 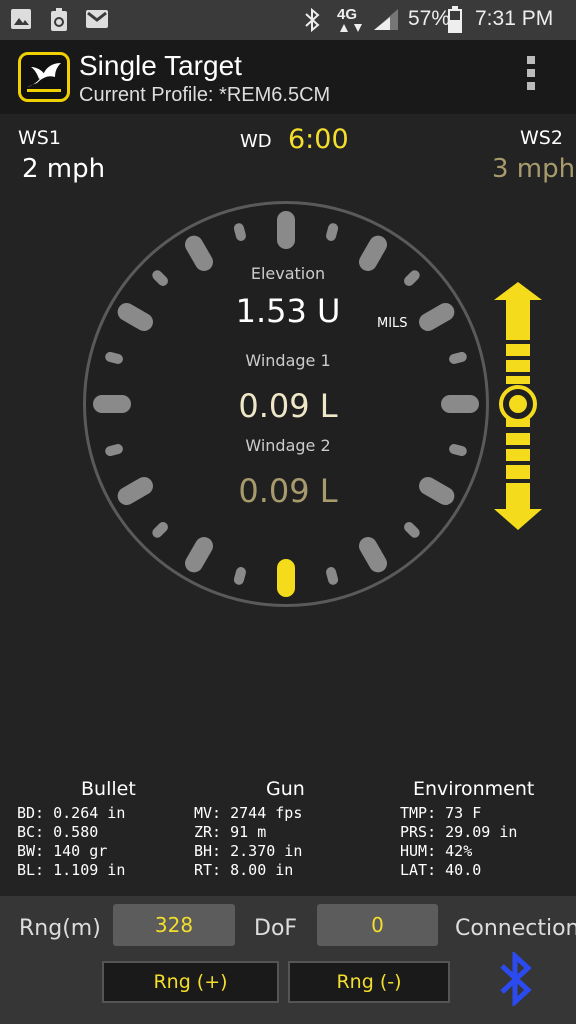 What do you see at coordinates (441, 813) in the screenshot?
I see `environment-line: TMP: 73 F` at bounding box center [441, 813].